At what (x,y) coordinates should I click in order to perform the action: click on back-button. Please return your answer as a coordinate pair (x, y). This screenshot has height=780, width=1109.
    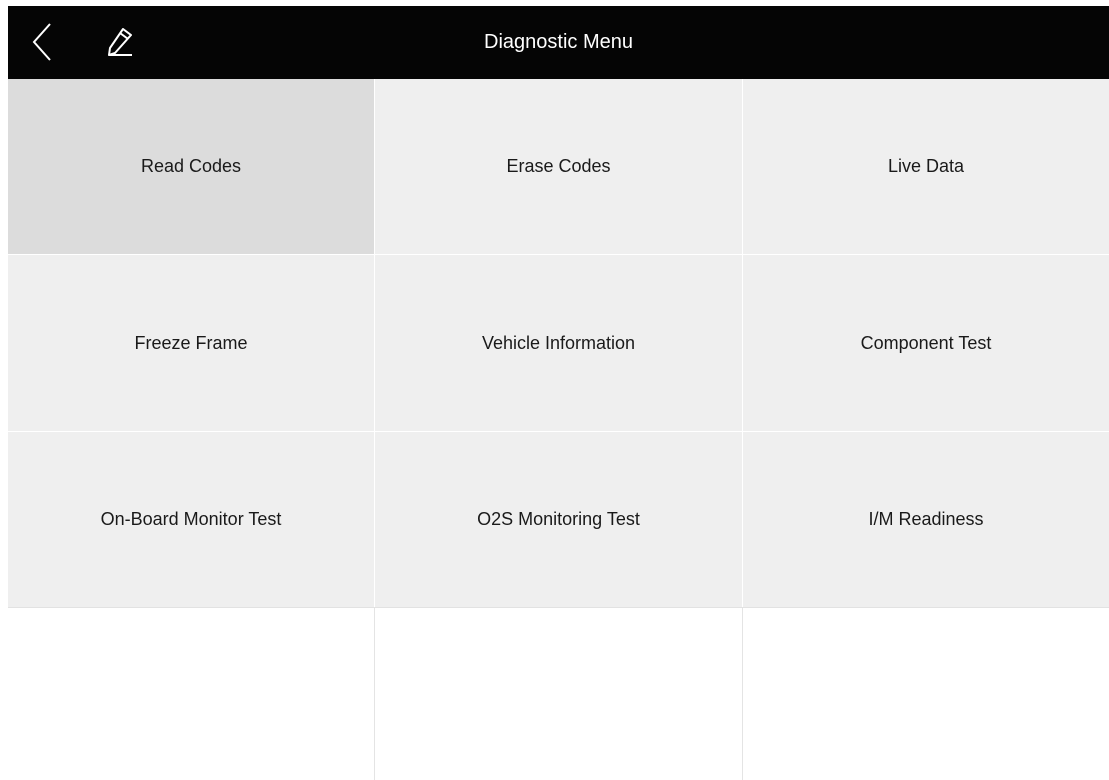
    Looking at the image, I should click on (42, 42).